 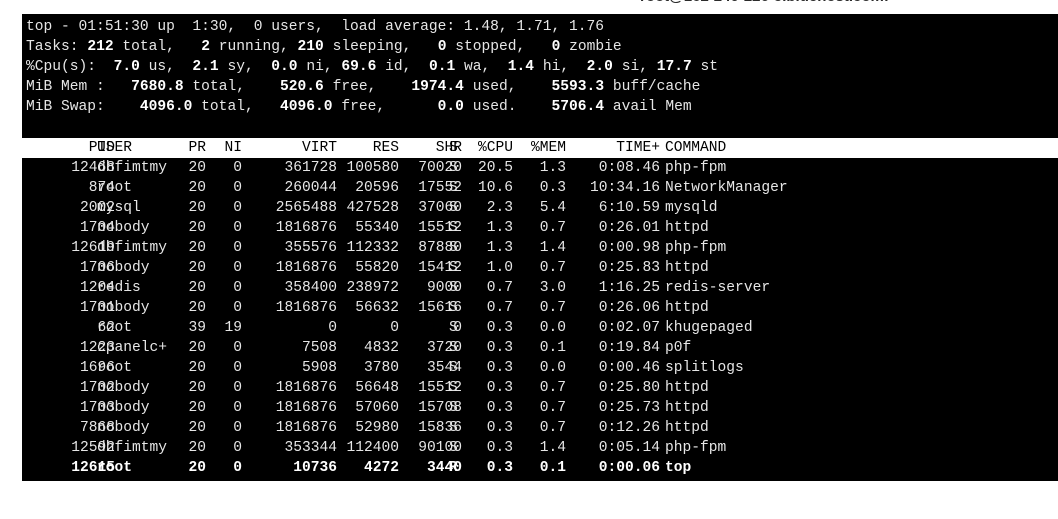 What do you see at coordinates (394, 328) in the screenshot?
I see `cell-res: 0` at bounding box center [394, 328].